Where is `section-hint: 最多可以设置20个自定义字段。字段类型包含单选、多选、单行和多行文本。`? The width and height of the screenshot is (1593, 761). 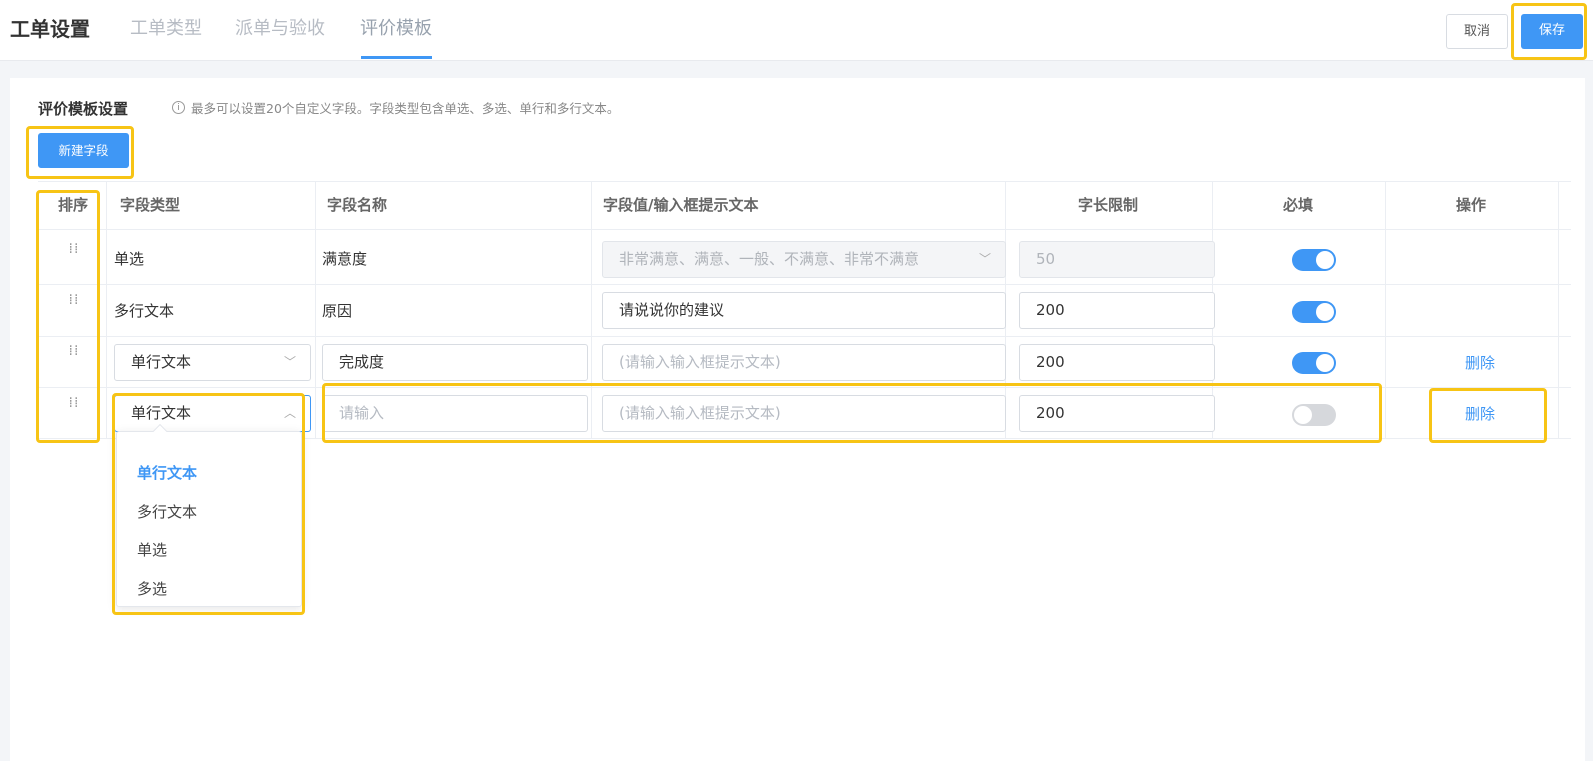 section-hint: 最多可以设置20个自定义字段。字段类型包含单选、多选、单行和多行文本。 is located at coordinates (405, 108).